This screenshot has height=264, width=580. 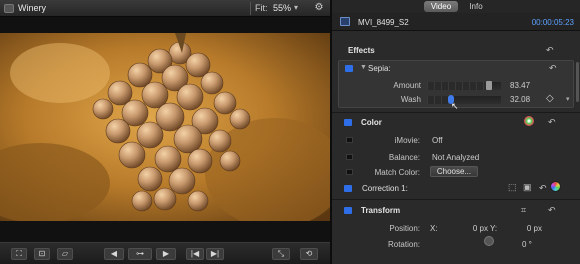 What do you see at coordinates (349, 157) in the screenshot?
I see `balance-checkbox` at bounding box center [349, 157].